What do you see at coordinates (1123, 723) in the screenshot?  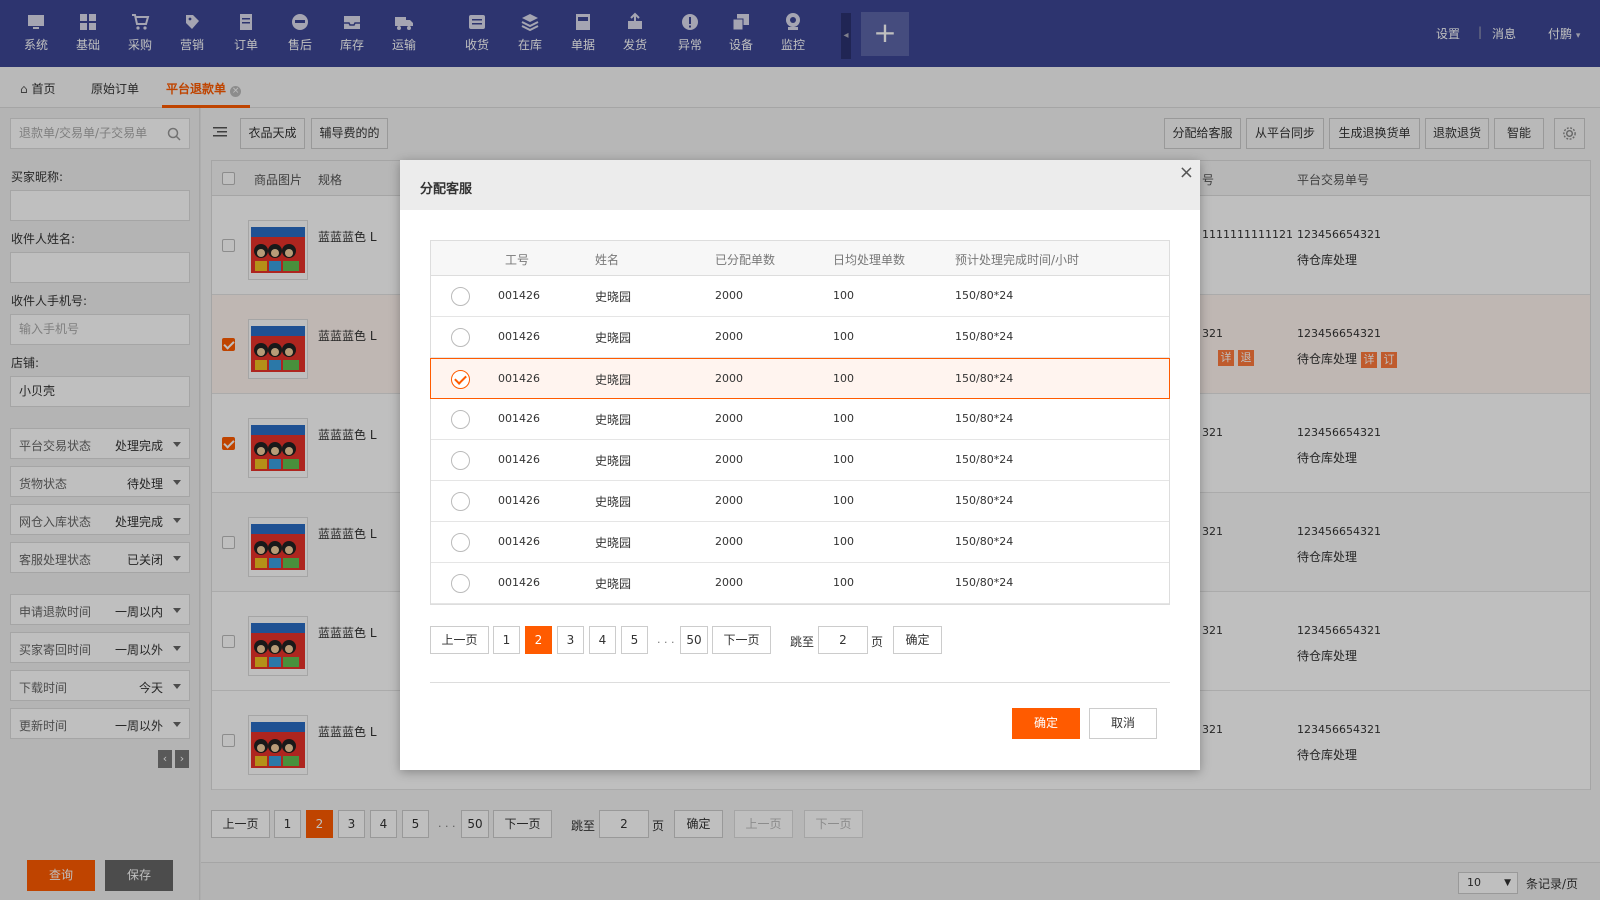 I see `cancel-button: 取消` at bounding box center [1123, 723].